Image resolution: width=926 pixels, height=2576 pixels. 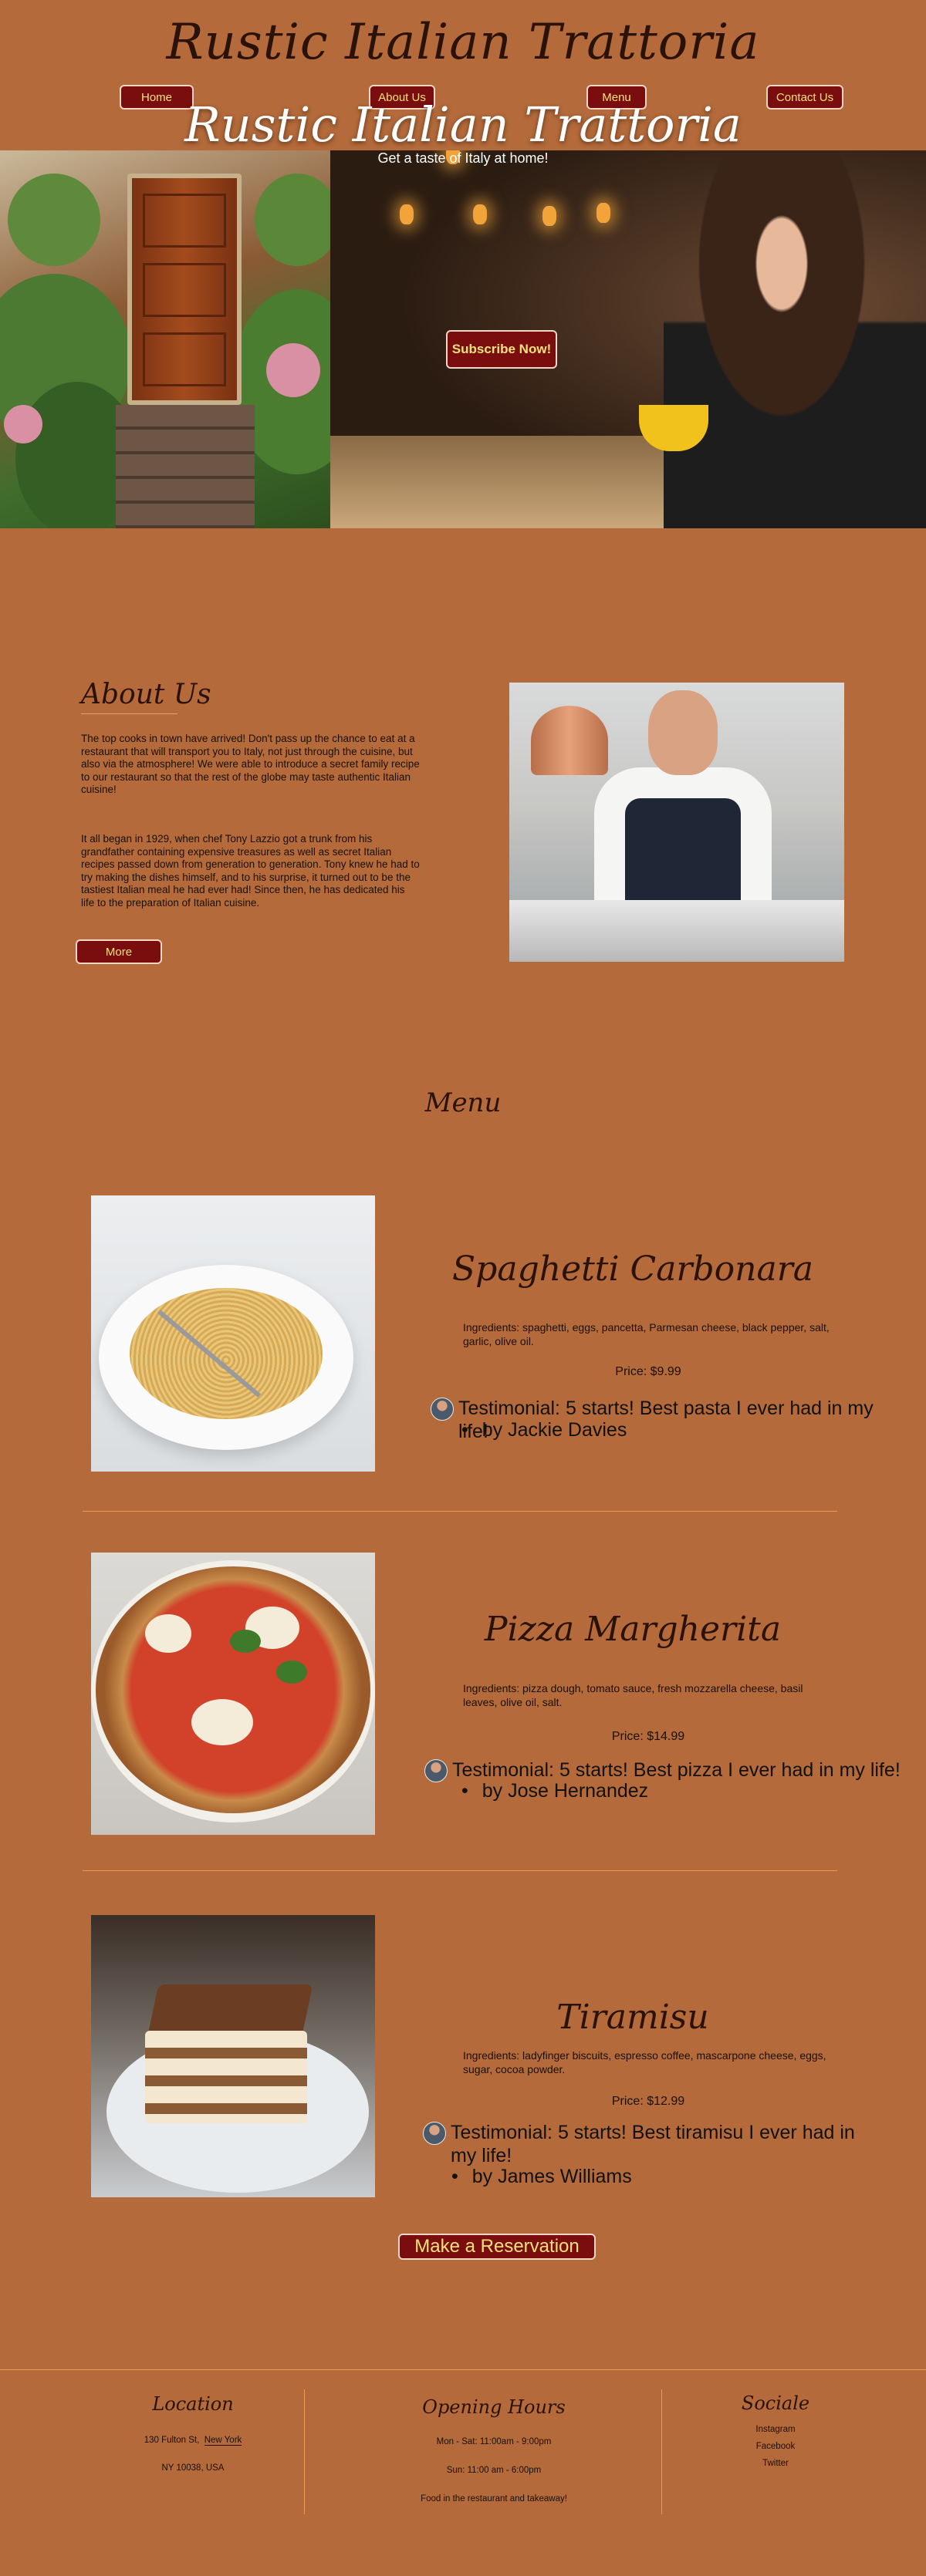 I want to click on door-shape, so click(x=184, y=289).